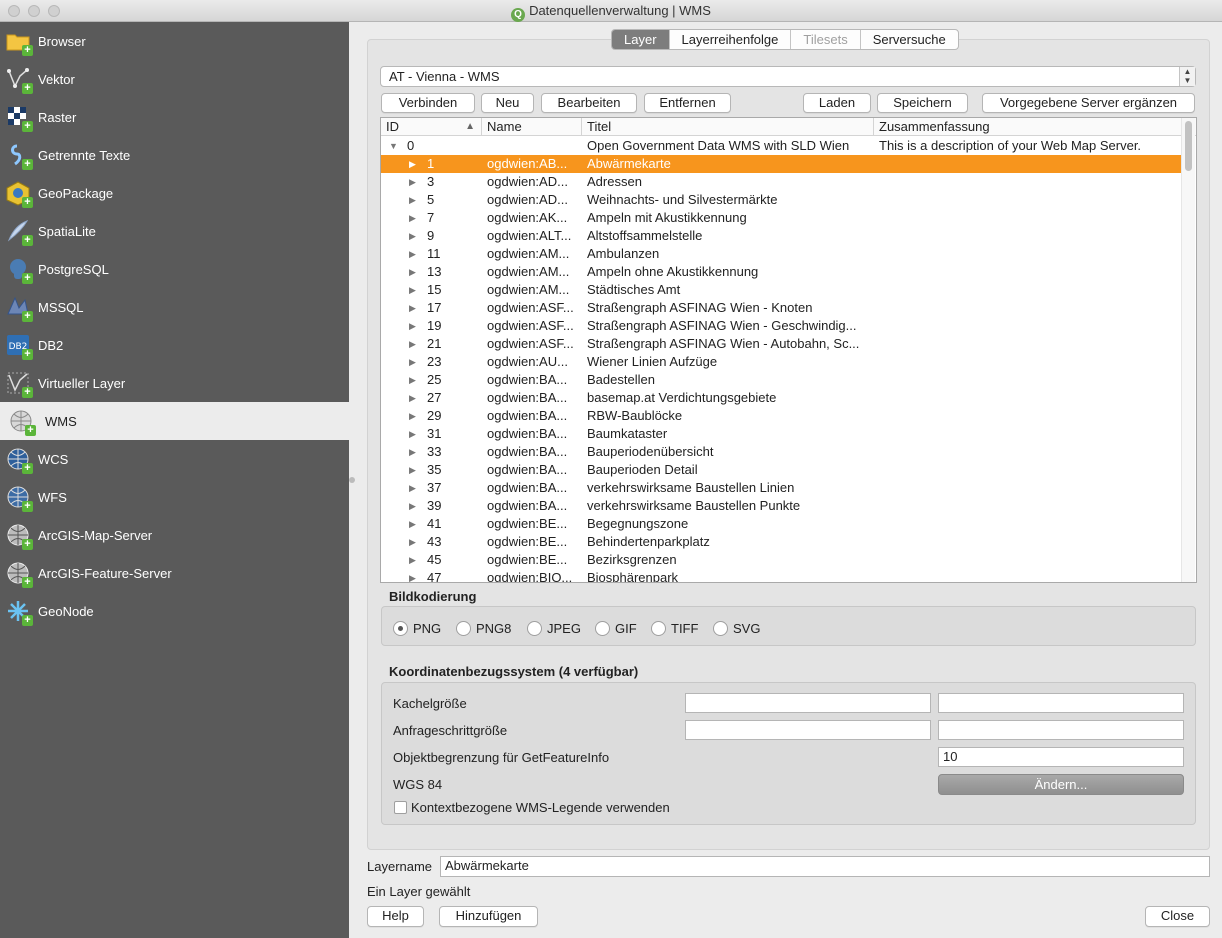  Describe the element at coordinates (782, 380) in the screenshot. I see `table-row: ▶ 25 ogdwien:BA... Badestellen` at that location.